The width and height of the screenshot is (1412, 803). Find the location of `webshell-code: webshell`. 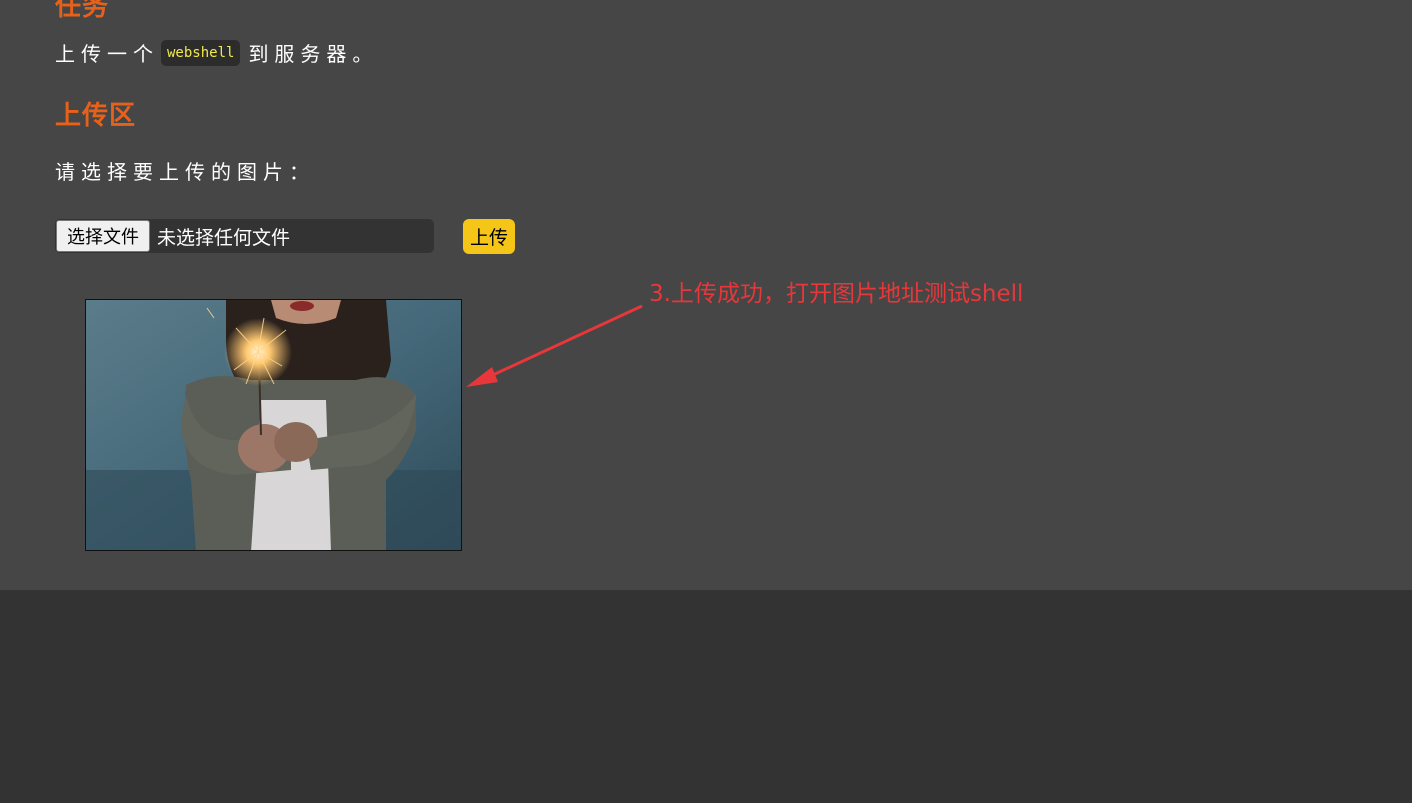

webshell-code: webshell is located at coordinates (201, 52).